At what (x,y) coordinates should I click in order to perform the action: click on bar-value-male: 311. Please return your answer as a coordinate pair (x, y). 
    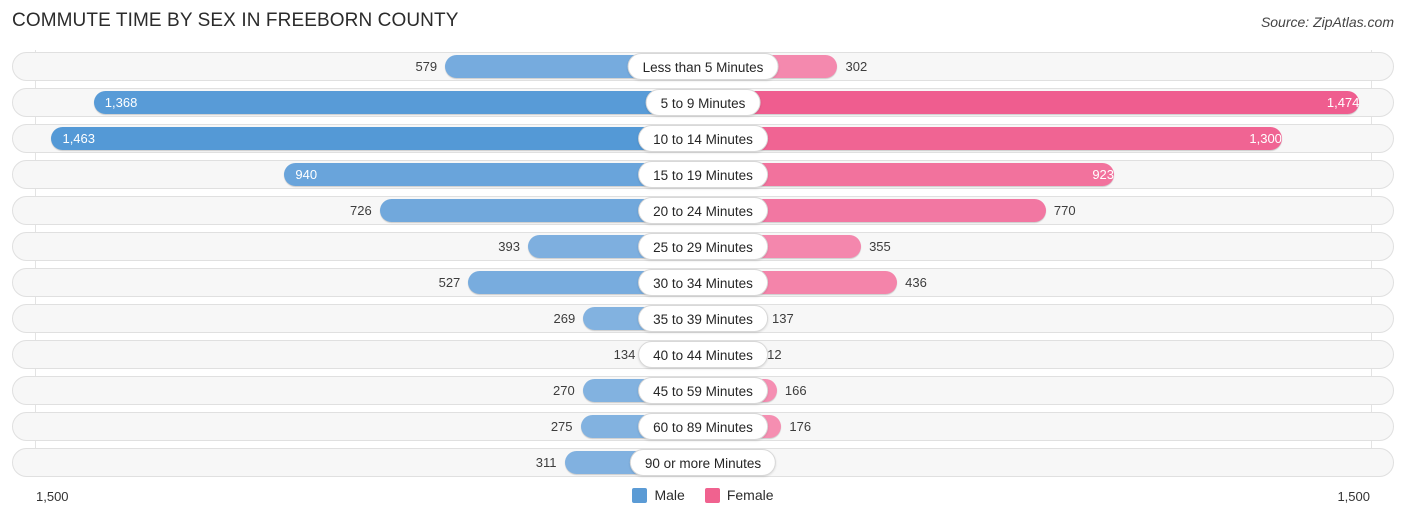
    Looking at the image, I should click on (546, 462).